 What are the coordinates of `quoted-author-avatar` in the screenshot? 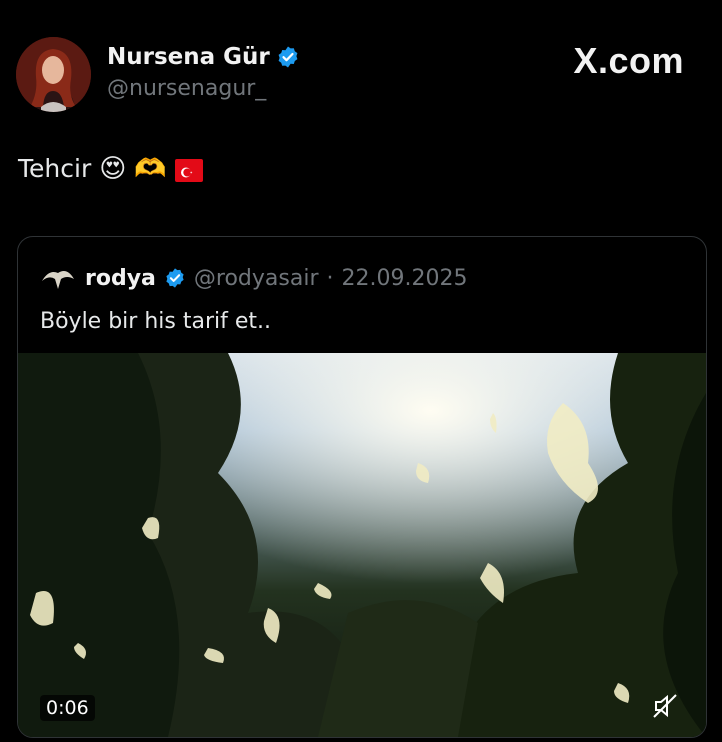 It's located at (58, 278).